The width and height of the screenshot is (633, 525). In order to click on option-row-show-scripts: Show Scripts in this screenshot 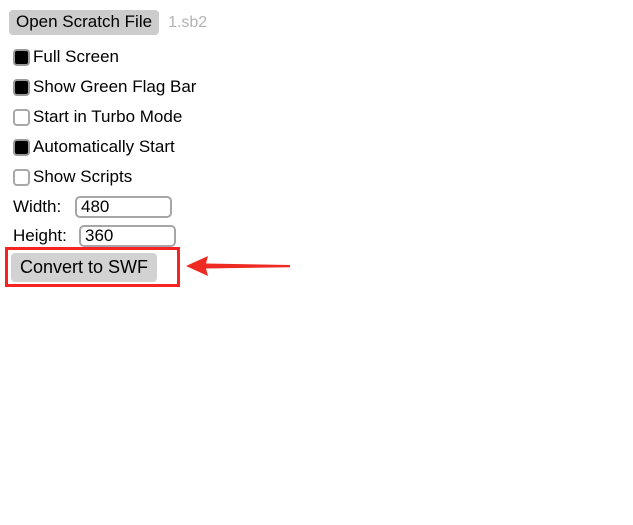, I will do `click(104, 177)`.